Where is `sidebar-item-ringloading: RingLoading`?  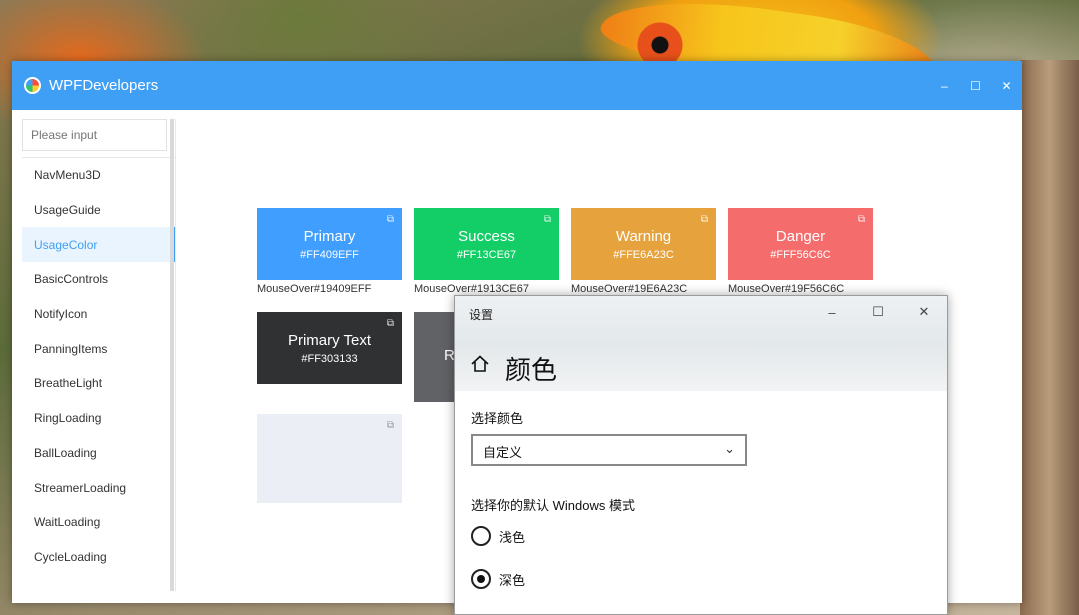 sidebar-item-ringloading: RingLoading is located at coordinates (98, 418).